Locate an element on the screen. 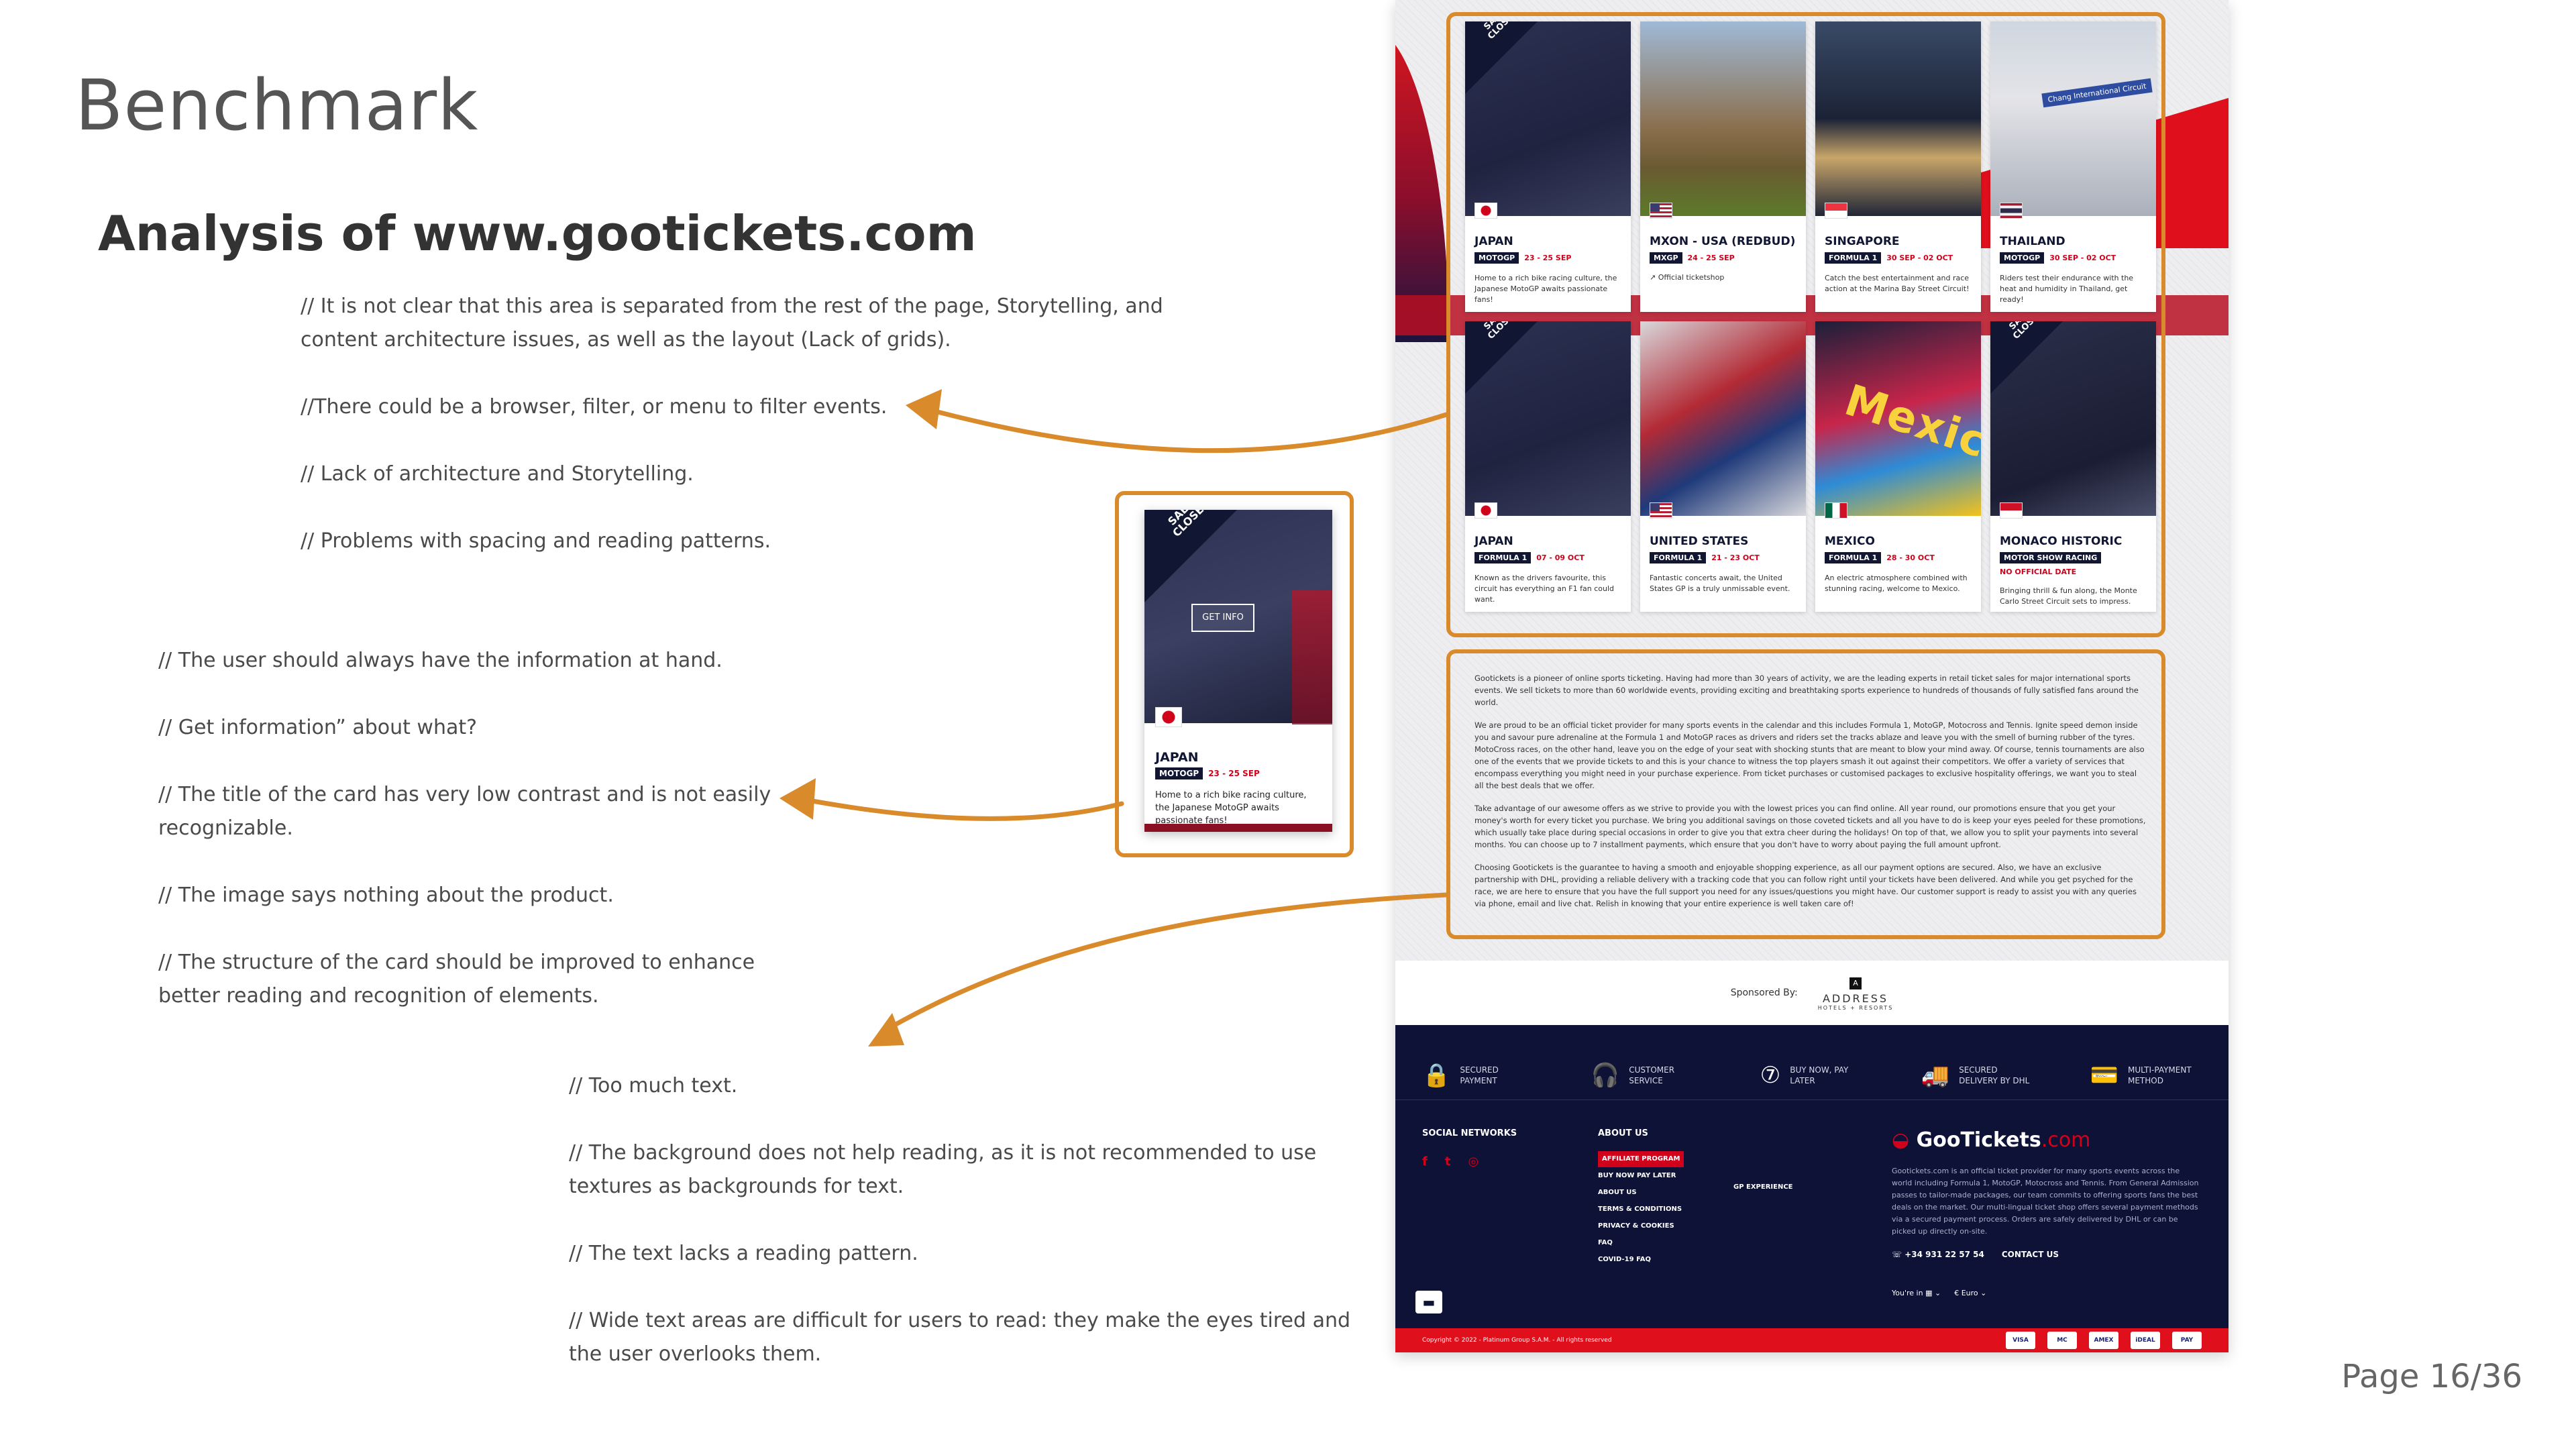 The height and width of the screenshot is (1449, 2576). payment-logo-icon: PAY is located at coordinates (2187, 1340).